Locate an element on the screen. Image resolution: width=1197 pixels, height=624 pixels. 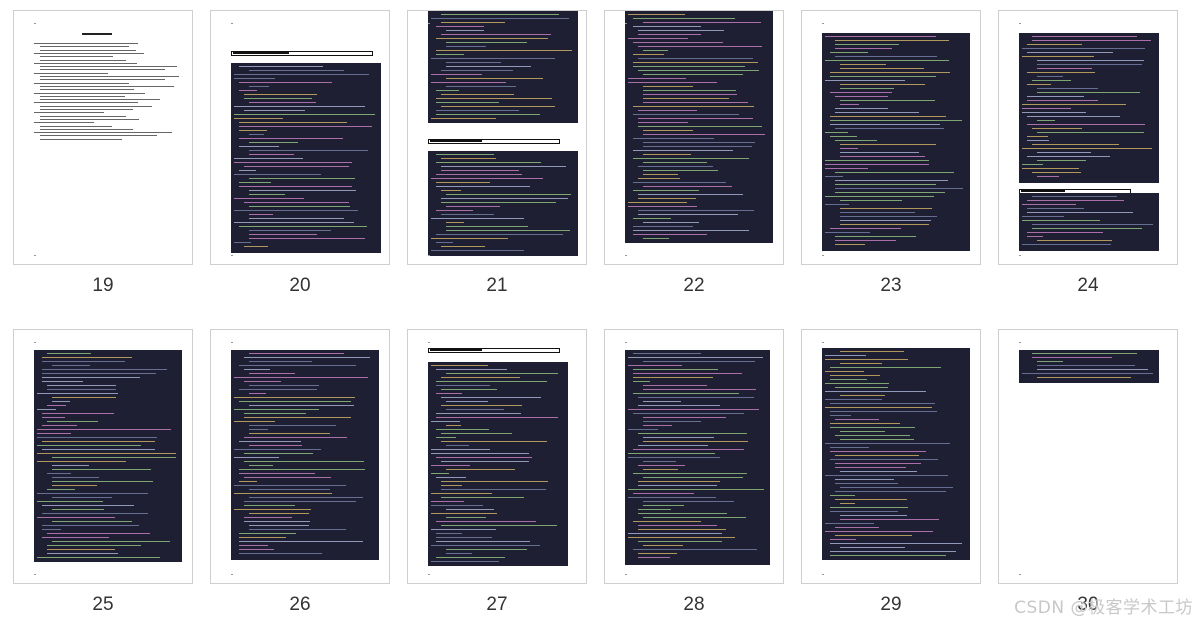
code-block is located at coordinates (699, 127).